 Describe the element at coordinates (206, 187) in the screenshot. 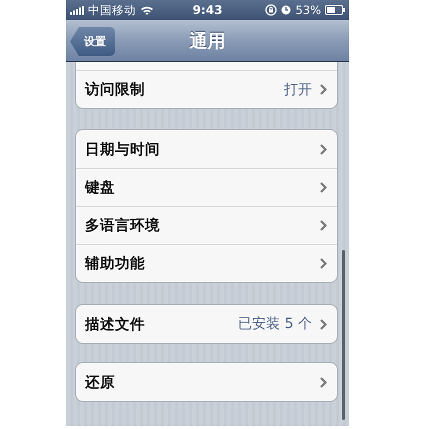

I see `settings-row: 键盘` at that location.